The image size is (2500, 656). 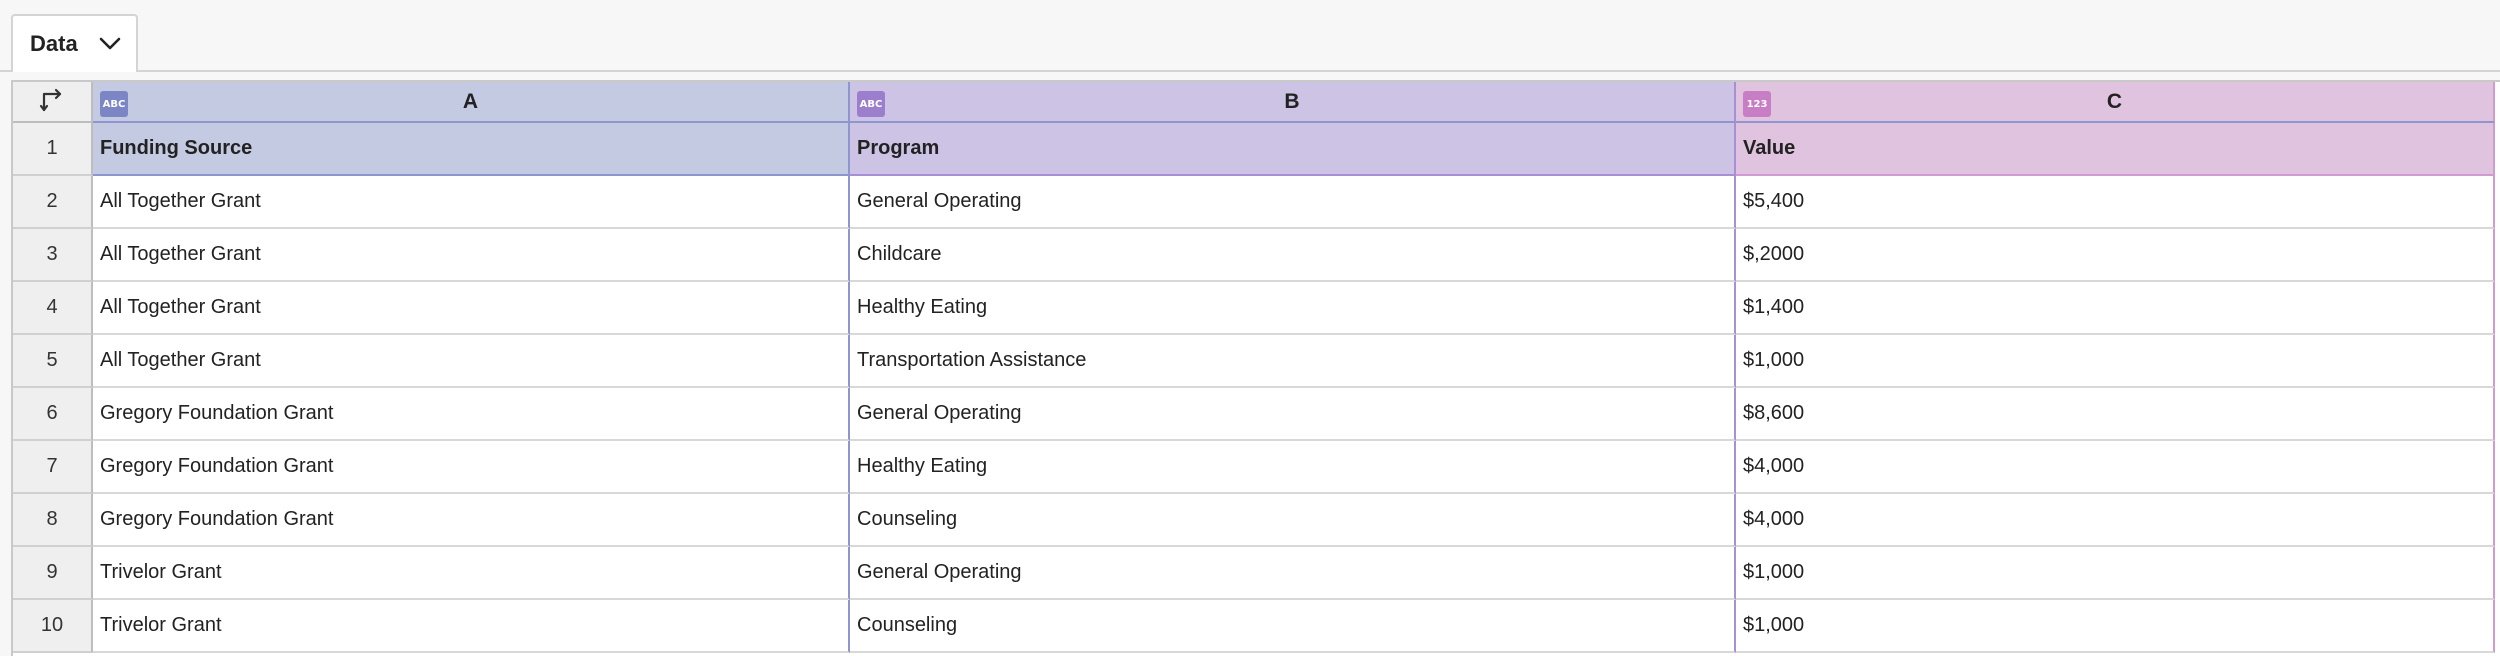 What do you see at coordinates (53, 361) in the screenshot?
I see `row-number: 5` at bounding box center [53, 361].